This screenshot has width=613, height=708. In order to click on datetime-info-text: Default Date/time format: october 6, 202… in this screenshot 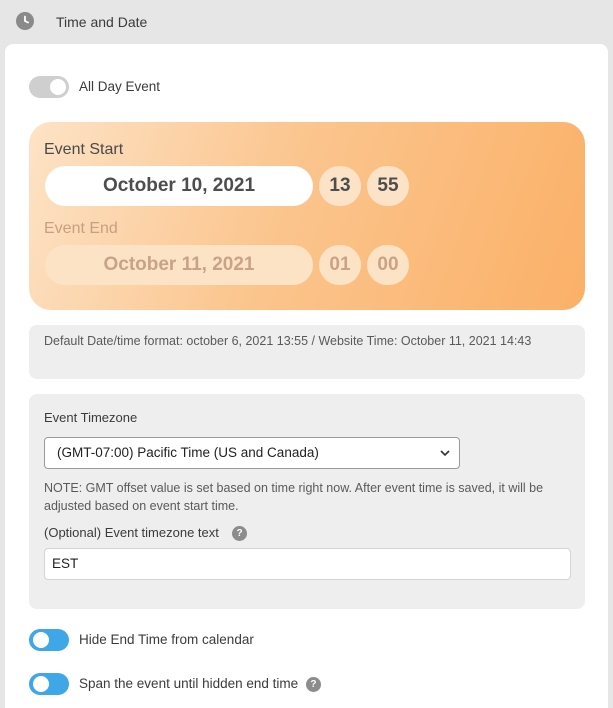, I will do `click(288, 341)`.